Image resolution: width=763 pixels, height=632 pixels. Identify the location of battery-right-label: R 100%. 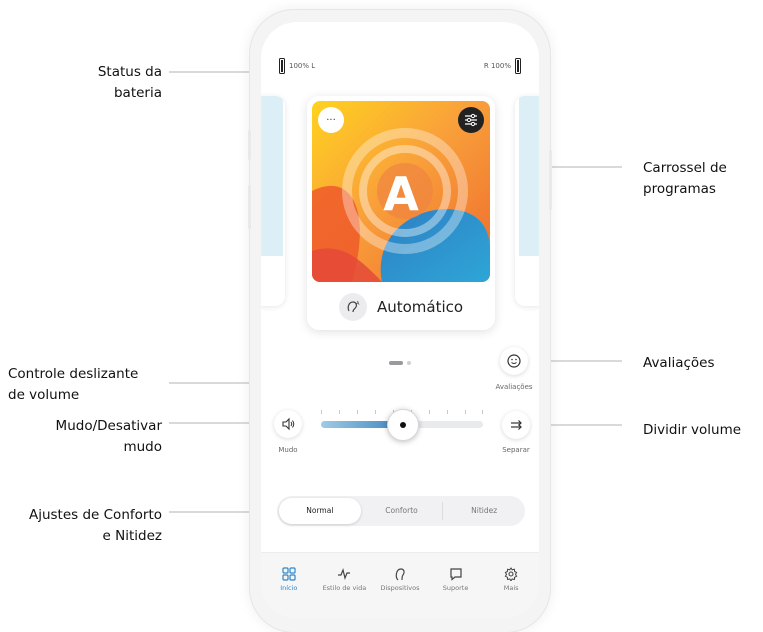
(497, 66).